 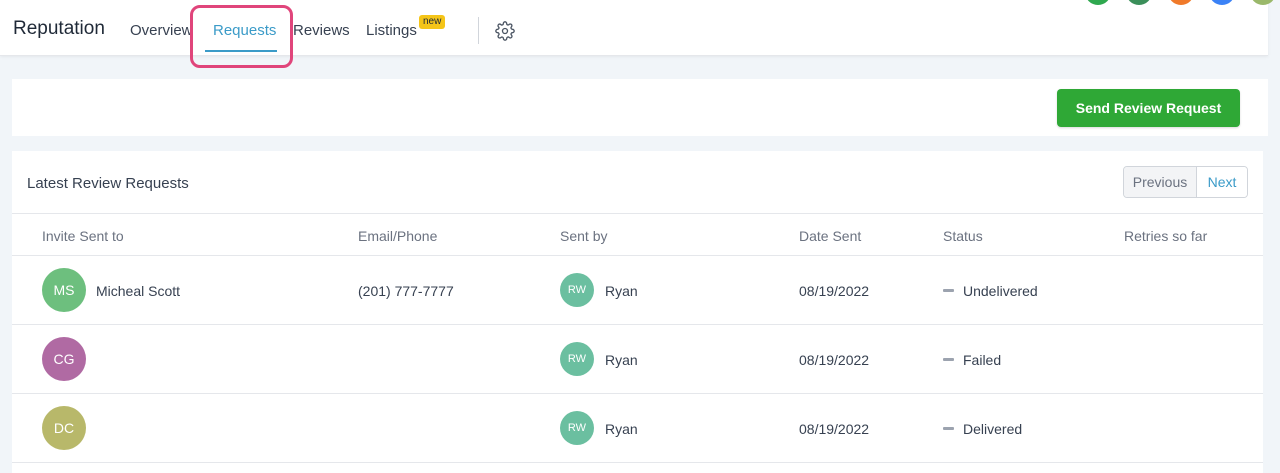 I want to click on avatar: MS, so click(x=64, y=290).